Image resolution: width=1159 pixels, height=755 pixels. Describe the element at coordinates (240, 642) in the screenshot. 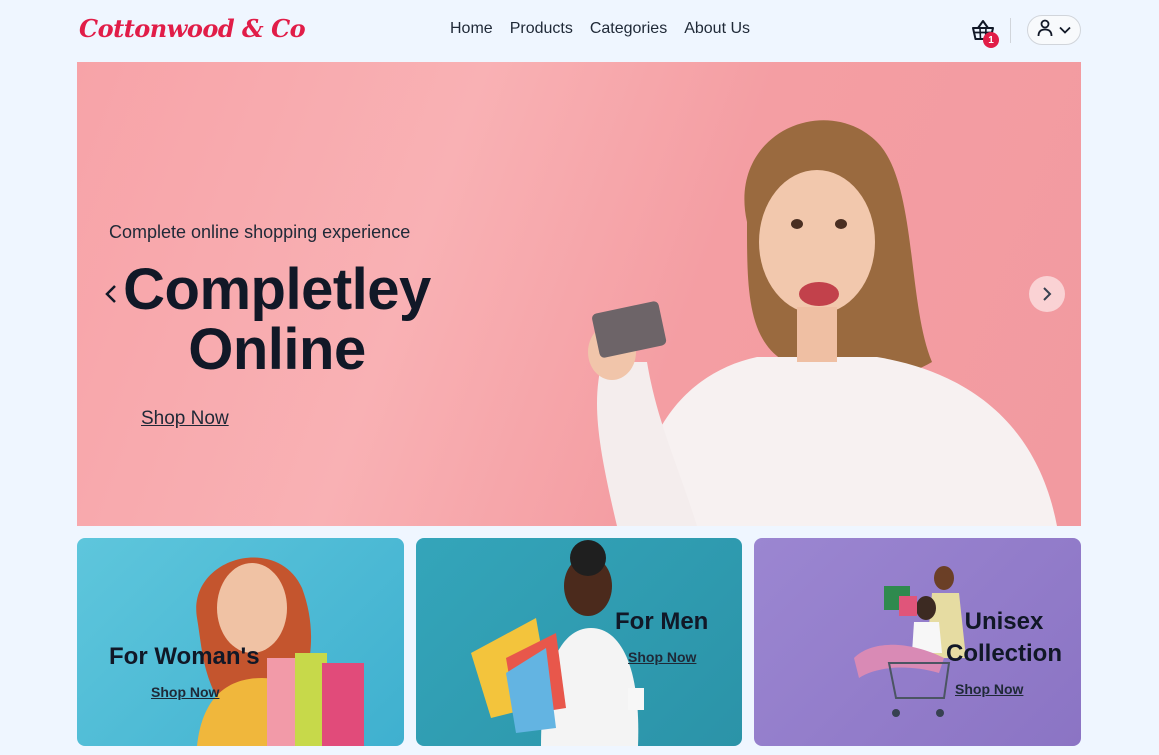

I see `category-card-women: For Woman's Shop Now` at that location.